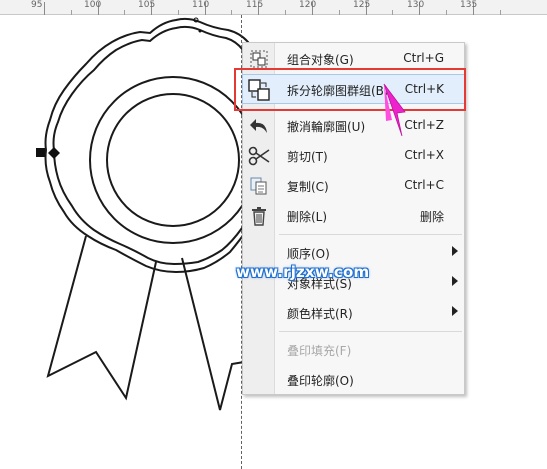 This screenshot has height=469, width=547. What do you see at coordinates (320, 314) in the screenshot?
I see `menu-item-label: 颜色样式(R)` at bounding box center [320, 314].